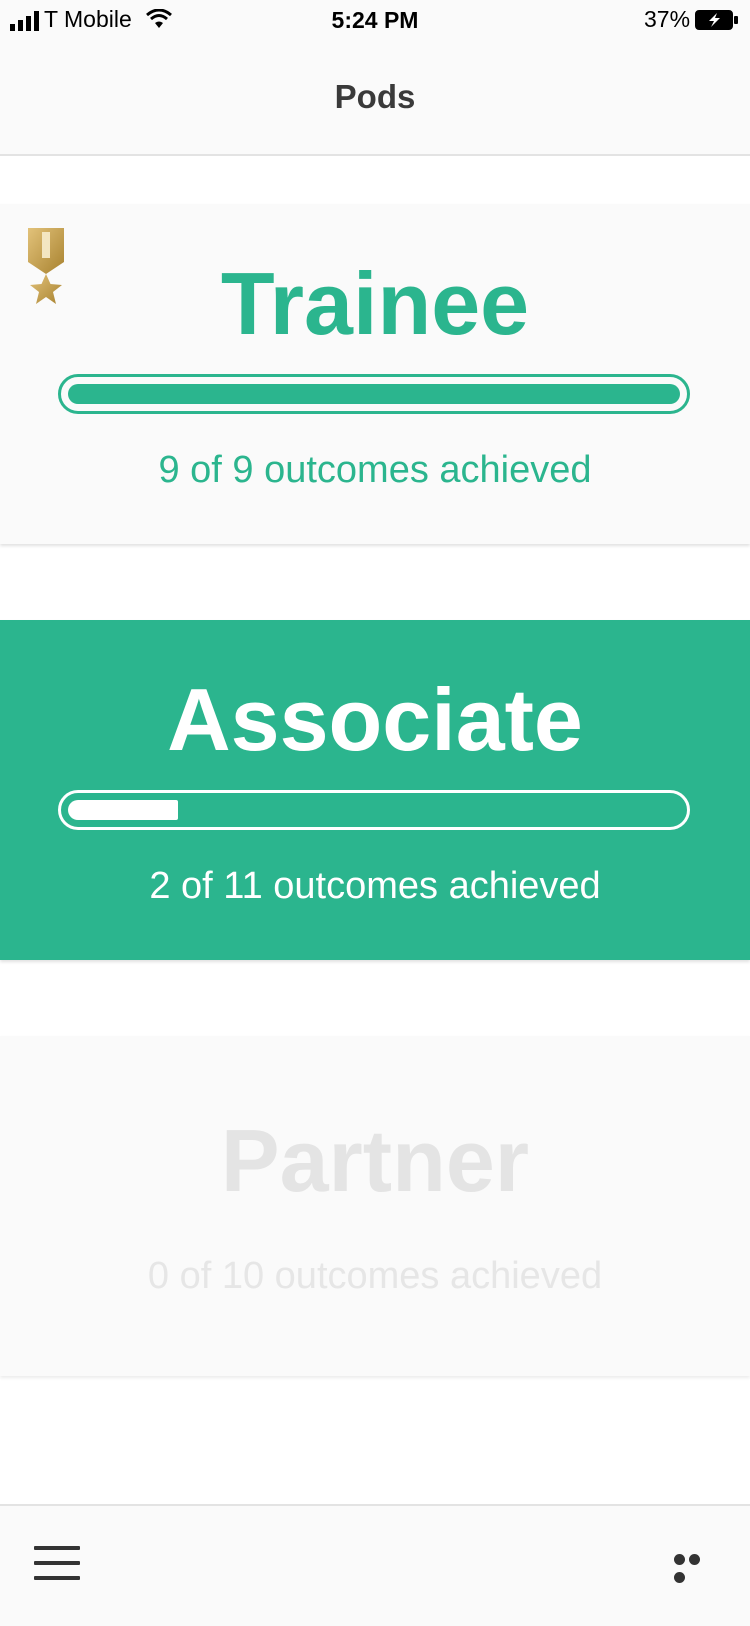 This screenshot has width=750, height=1626. What do you see at coordinates (716, 20) in the screenshot?
I see `battery-charging-icon` at bounding box center [716, 20].